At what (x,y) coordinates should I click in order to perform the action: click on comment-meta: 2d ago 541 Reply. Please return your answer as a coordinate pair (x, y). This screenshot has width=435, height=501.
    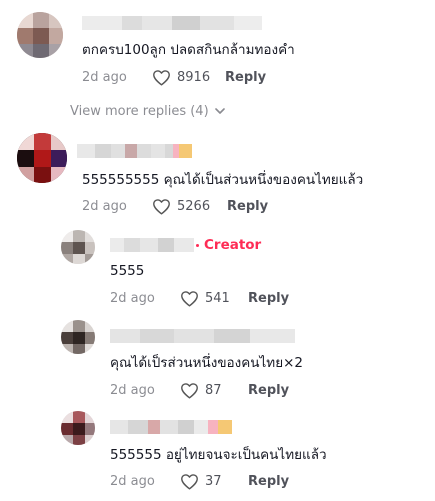
    Looking at the image, I should click on (199, 298).